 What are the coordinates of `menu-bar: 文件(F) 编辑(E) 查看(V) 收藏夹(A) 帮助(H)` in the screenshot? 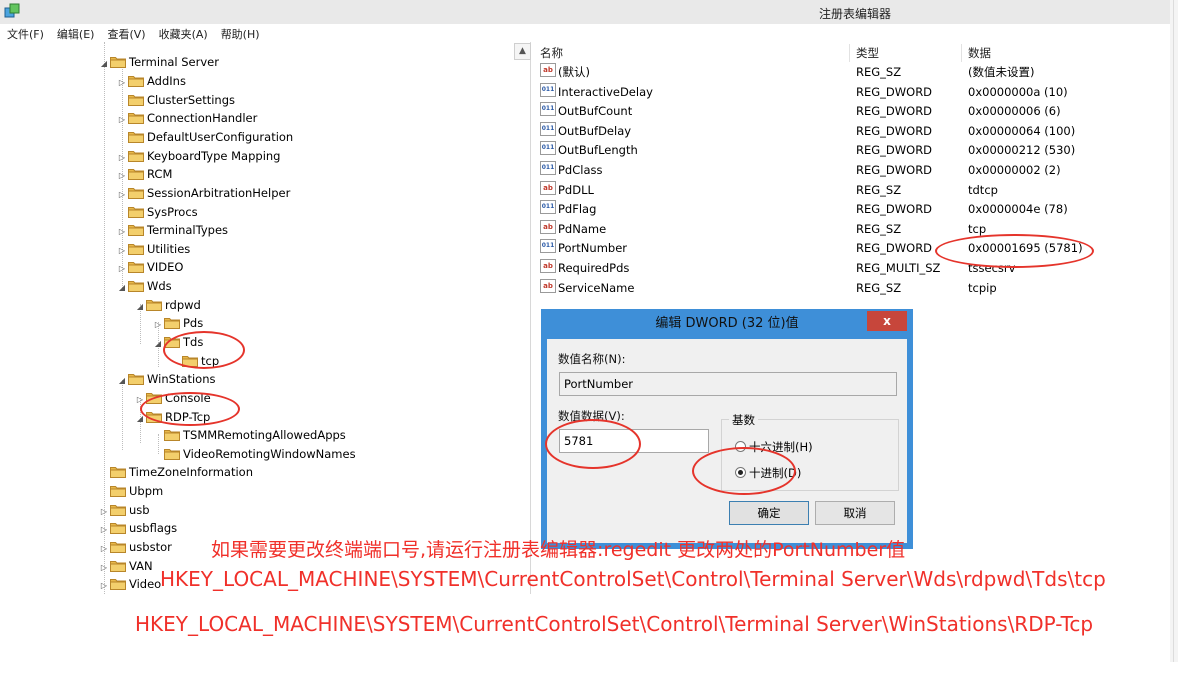 It's located at (585, 33).